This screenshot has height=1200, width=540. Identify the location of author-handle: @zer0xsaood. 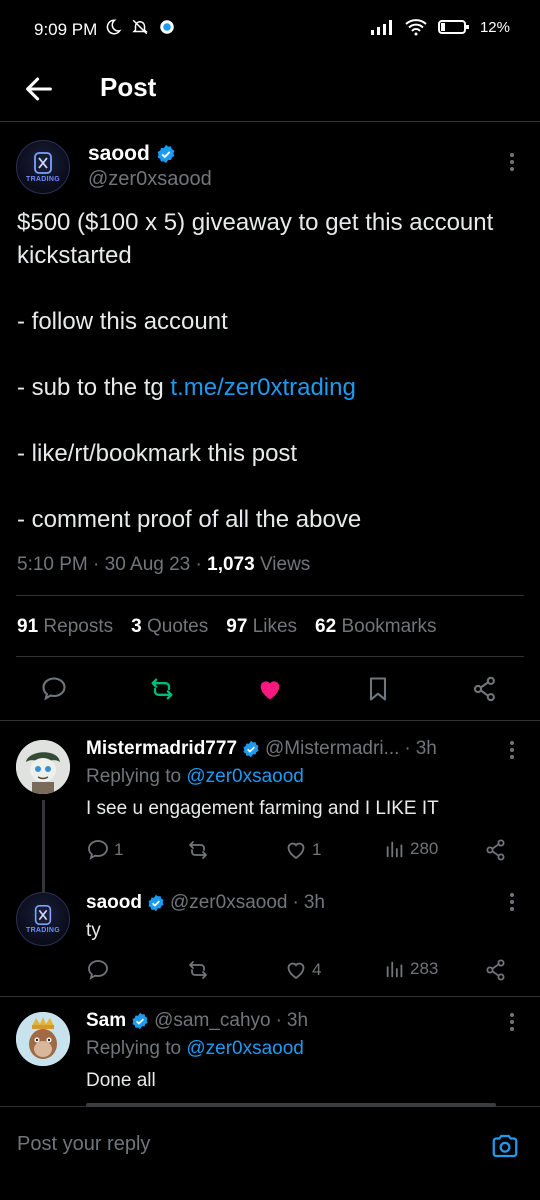
(150, 179).